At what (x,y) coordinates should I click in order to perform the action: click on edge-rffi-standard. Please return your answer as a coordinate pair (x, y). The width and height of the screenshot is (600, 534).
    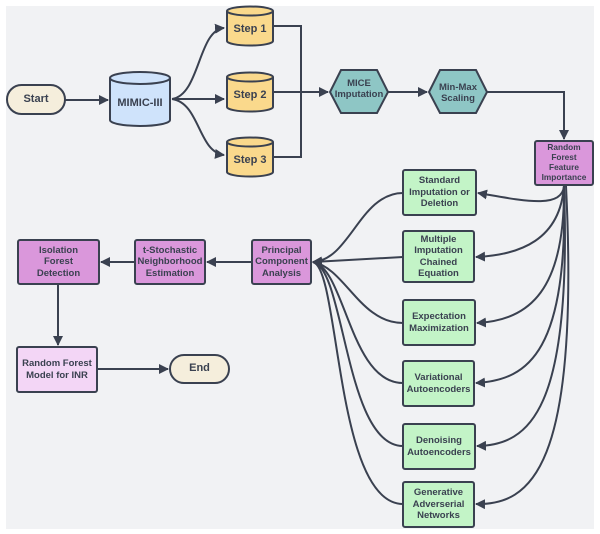
    Looking at the image, I should click on (521, 194).